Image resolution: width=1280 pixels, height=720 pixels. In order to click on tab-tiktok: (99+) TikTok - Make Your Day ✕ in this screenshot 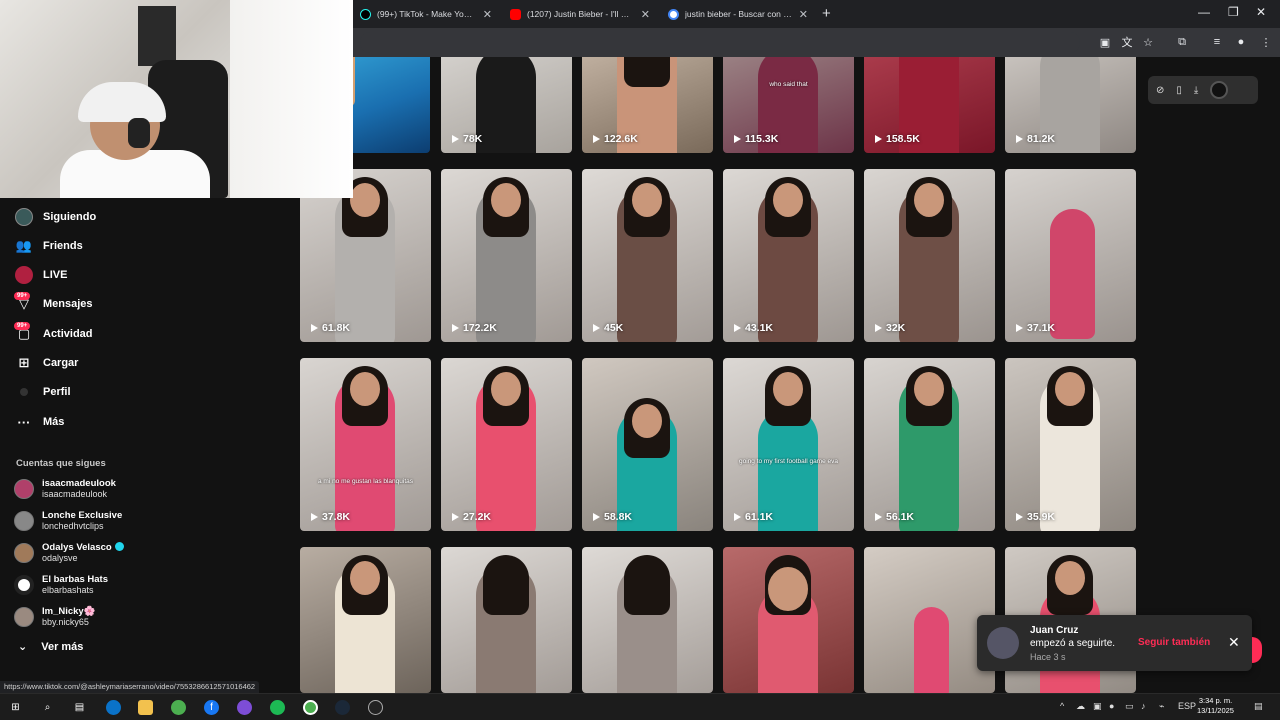, I will do `click(426, 14)`.